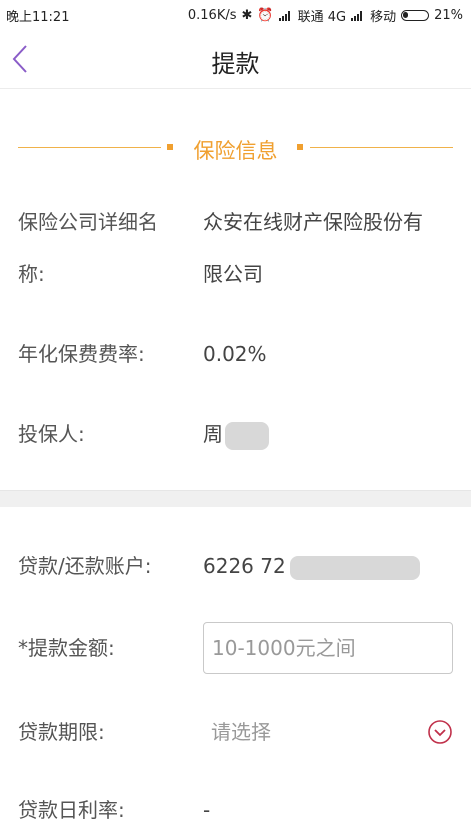 Image resolution: width=471 pixels, height=836 pixels. What do you see at coordinates (328, 648) in the screenshot?
I see `amount-input` at bounding box center [328, 648].